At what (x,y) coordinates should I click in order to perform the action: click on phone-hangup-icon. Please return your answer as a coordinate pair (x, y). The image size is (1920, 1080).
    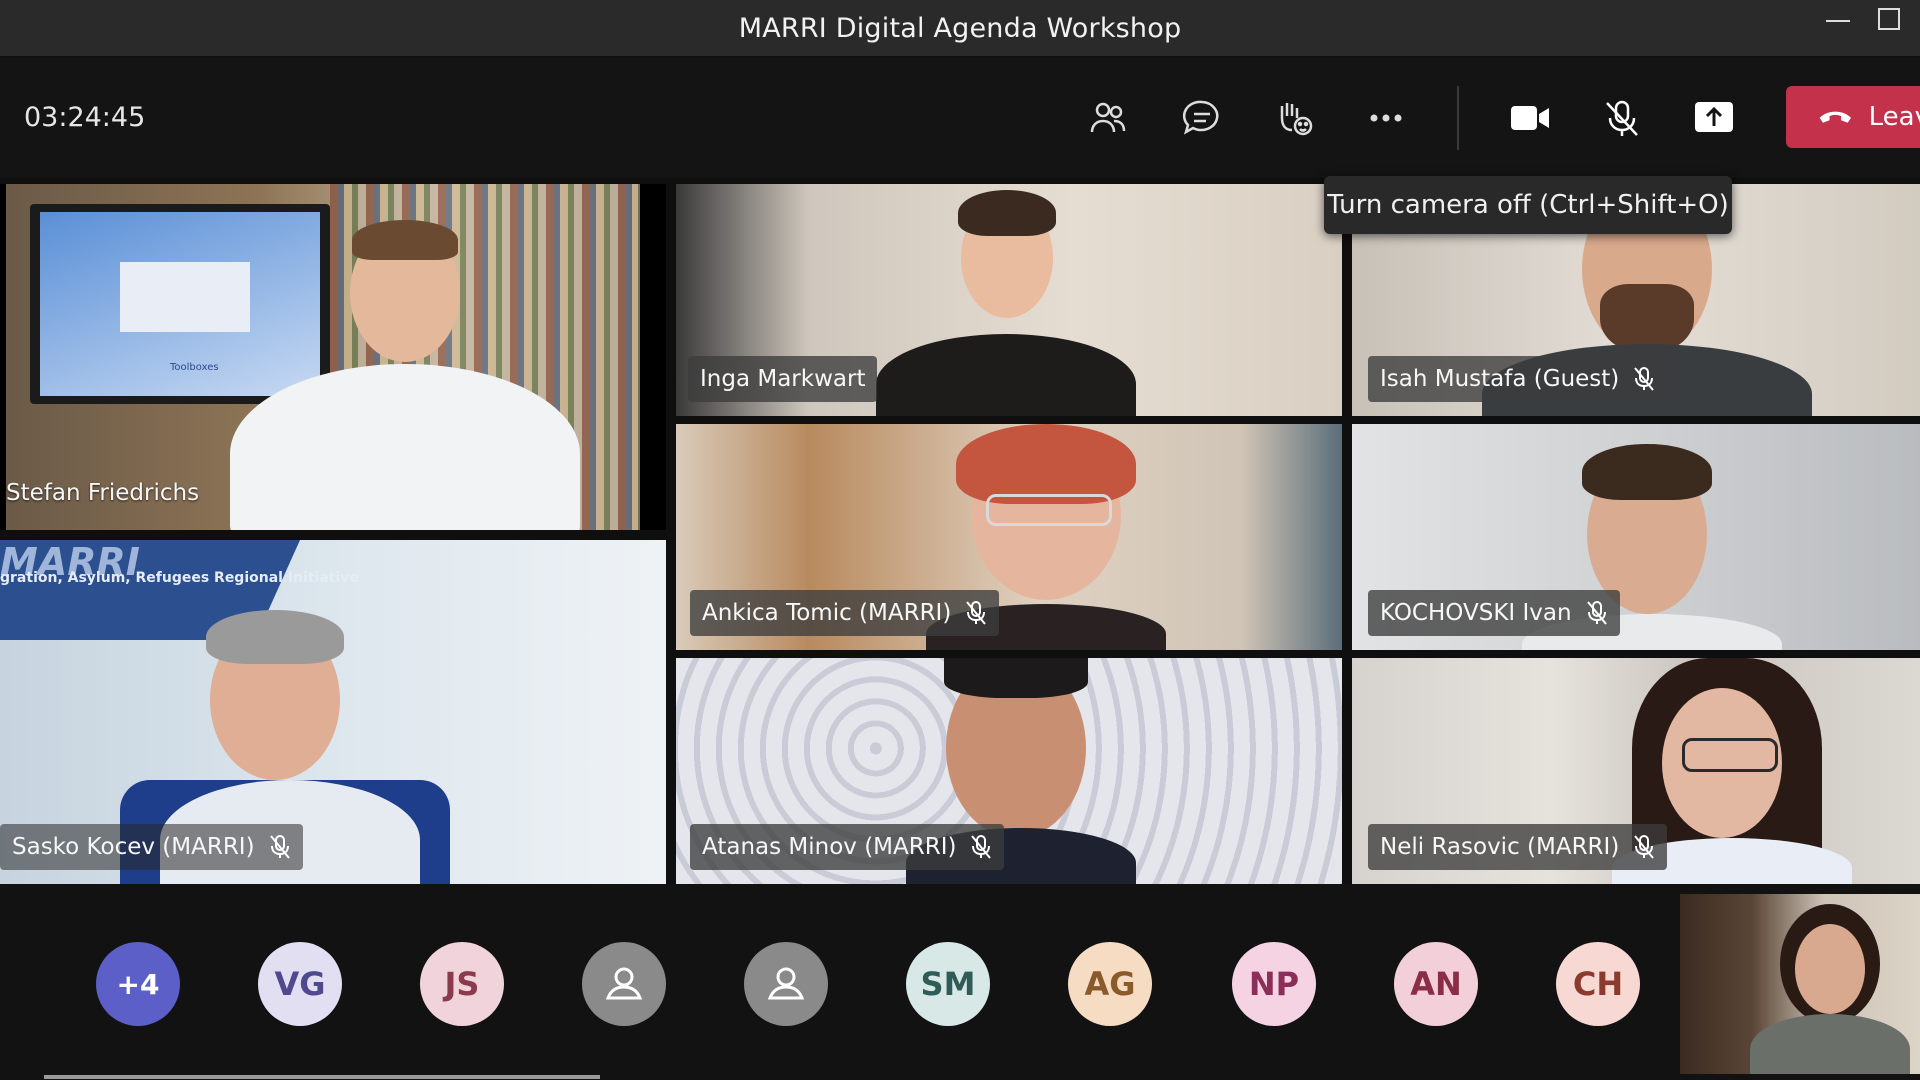
    Looking at the image, I should click on (1835, 117).